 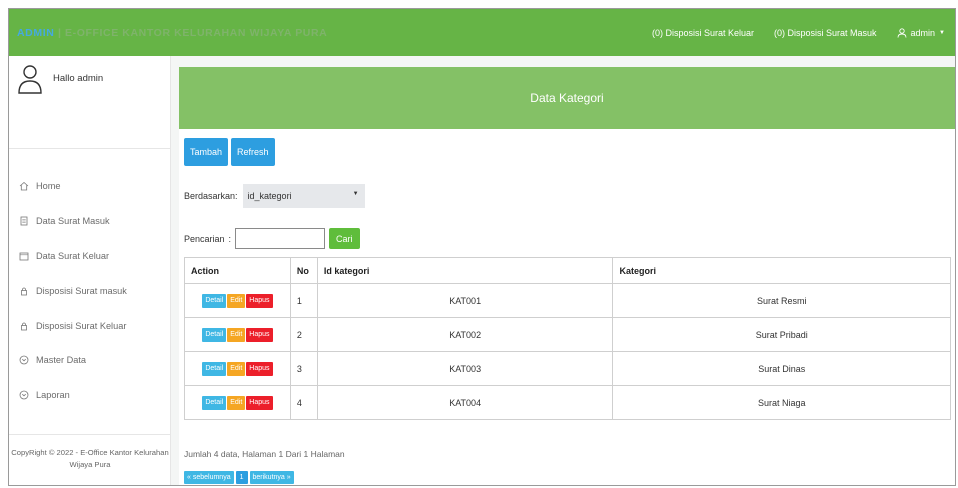 I want to click on sidebar-item-label: Disposisi Surat Keluar, so click(x=81, y=325).